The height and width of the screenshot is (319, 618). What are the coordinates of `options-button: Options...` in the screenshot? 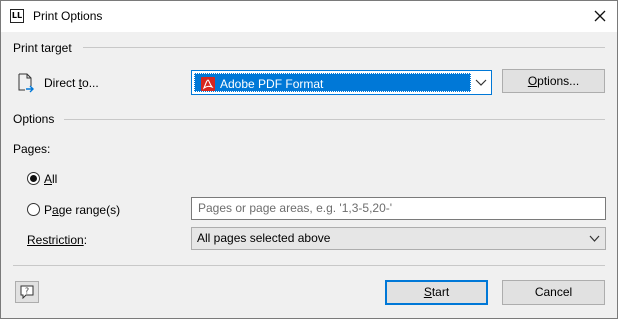 It's located at (553, 81).